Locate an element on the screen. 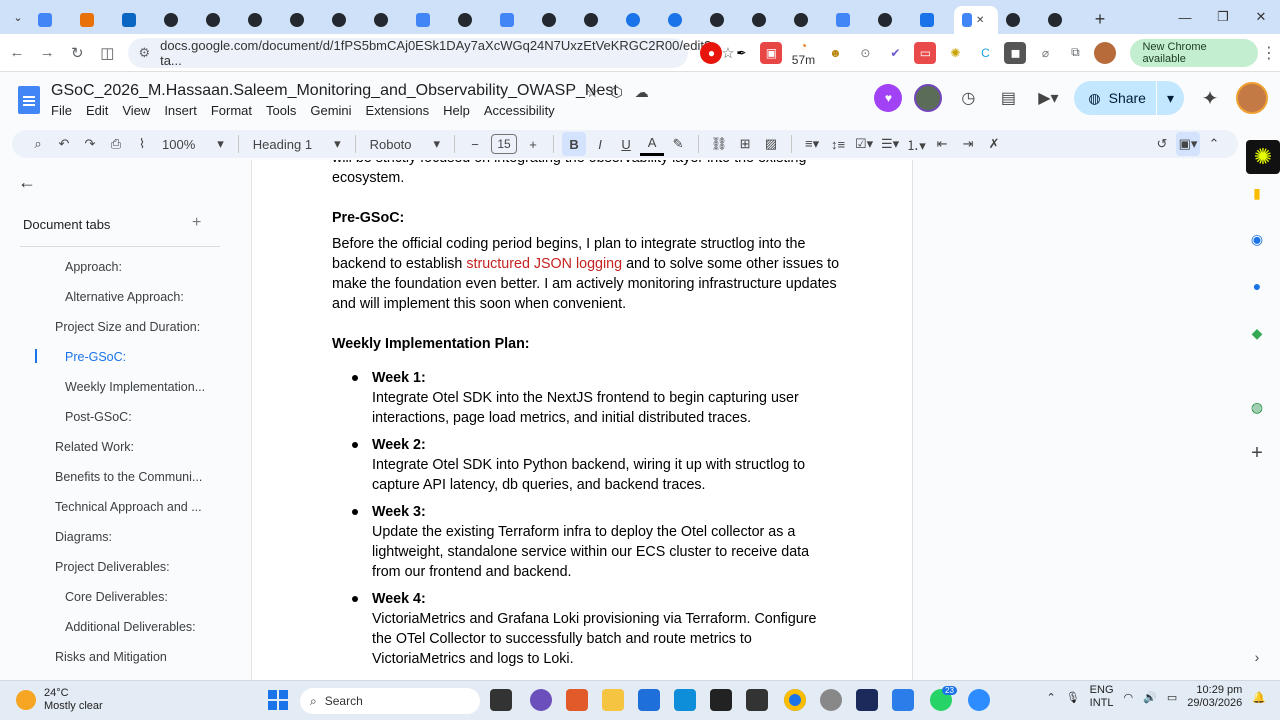 Image resolution: width=1280 pixels, height=720 pixels. zoom-select: 100% ▾ is located at coordinates (193, 144).